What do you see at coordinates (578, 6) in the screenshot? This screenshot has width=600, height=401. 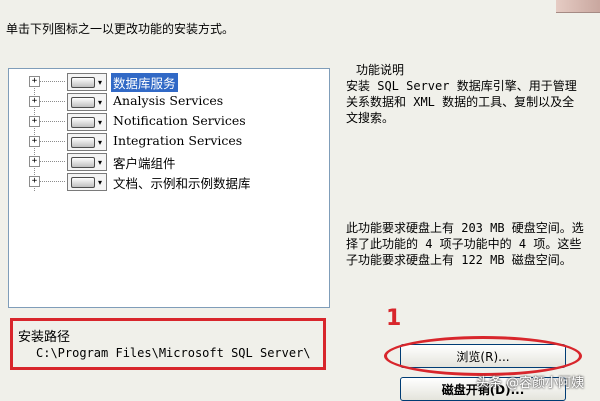 I see `window-corner-graphic` at bounding box center [578, 6].